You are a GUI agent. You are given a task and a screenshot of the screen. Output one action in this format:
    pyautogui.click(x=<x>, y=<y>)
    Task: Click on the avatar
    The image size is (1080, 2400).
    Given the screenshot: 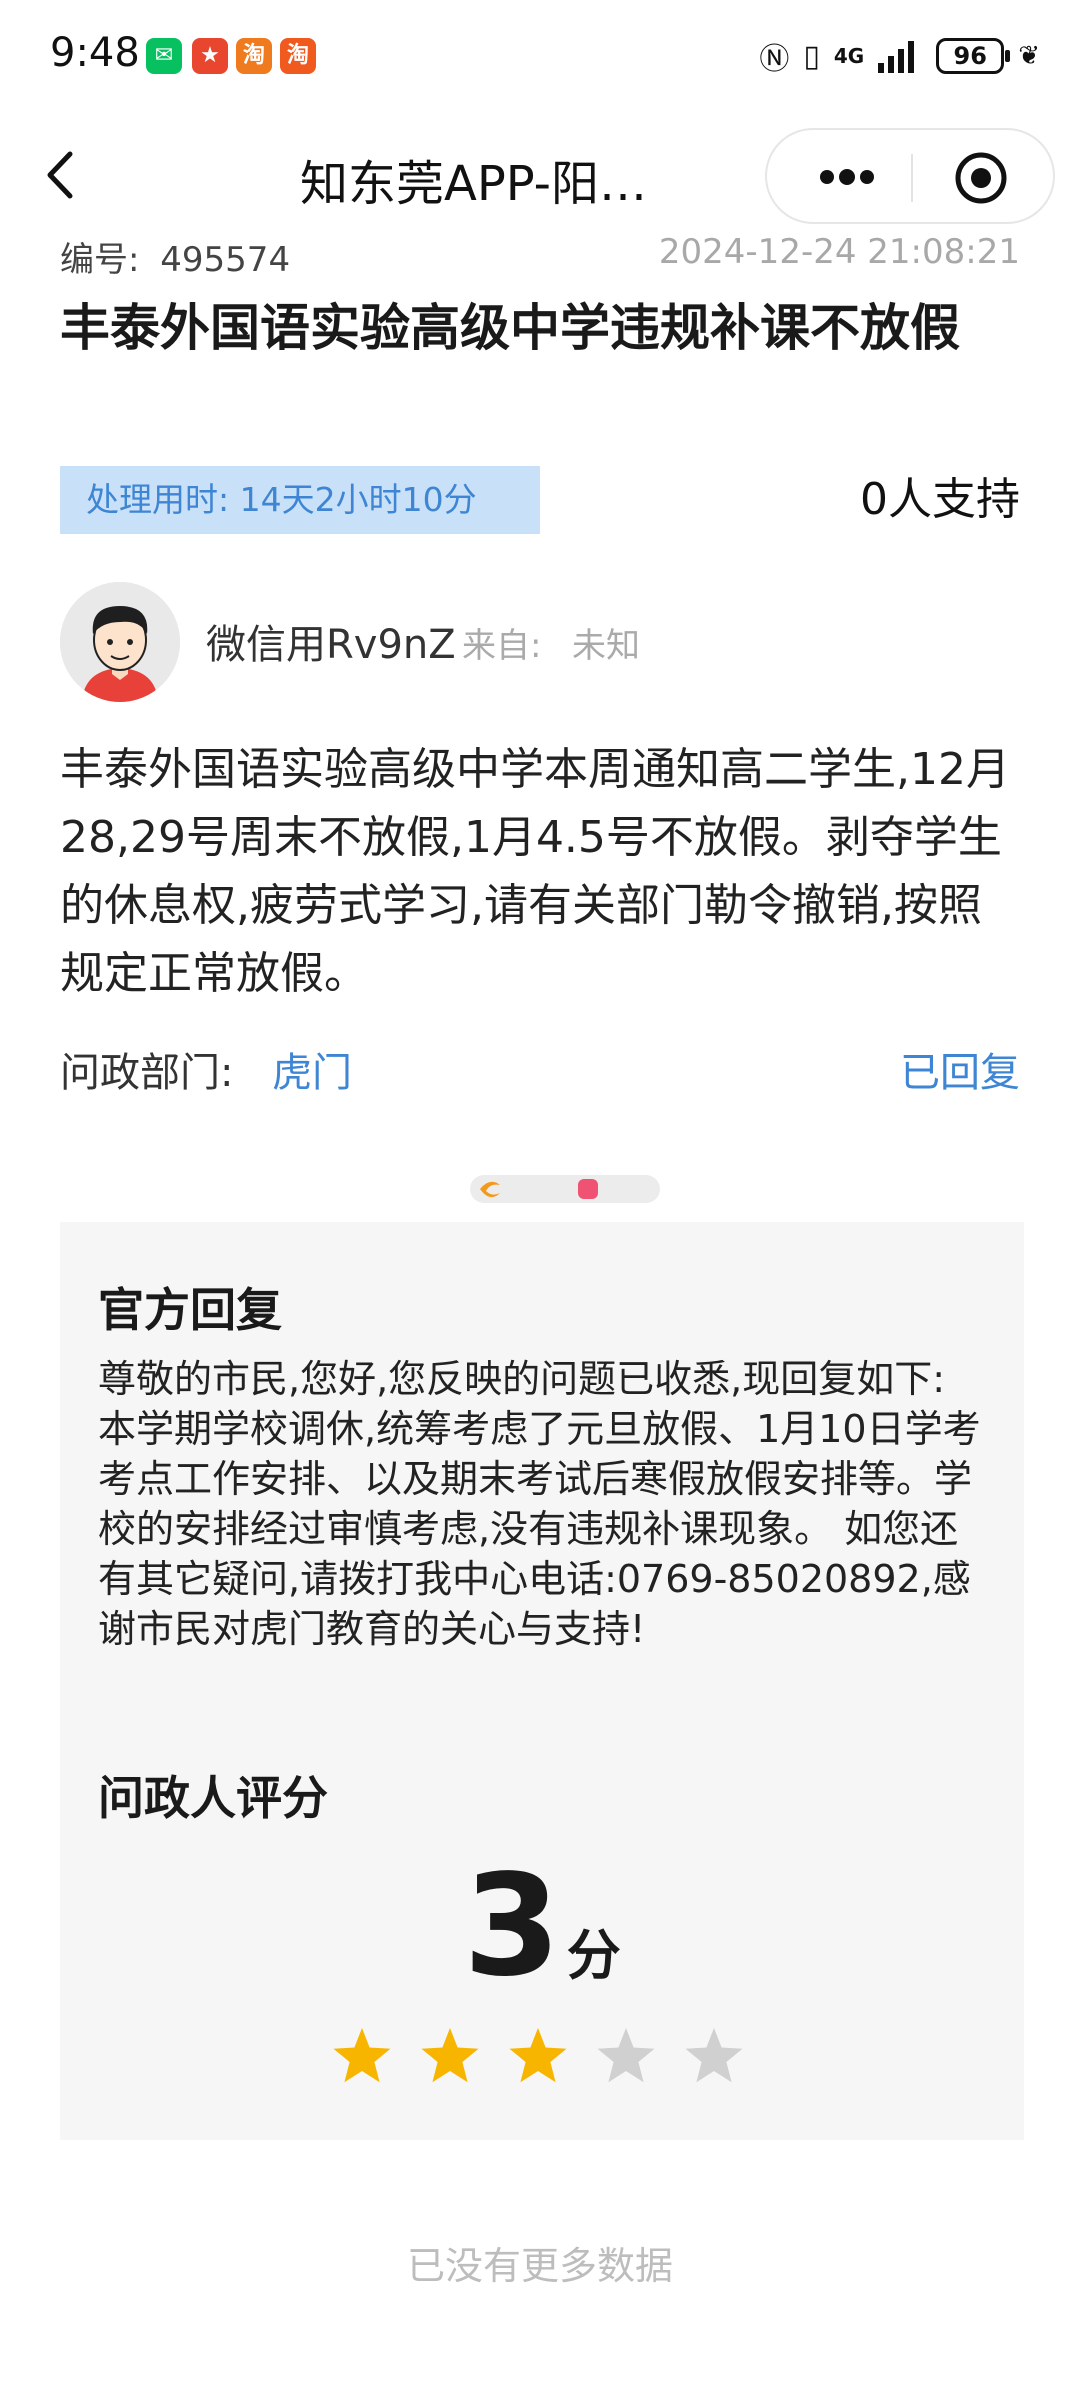 What is the action you would take?
    pyautogui.click(x=120, y=642)
    